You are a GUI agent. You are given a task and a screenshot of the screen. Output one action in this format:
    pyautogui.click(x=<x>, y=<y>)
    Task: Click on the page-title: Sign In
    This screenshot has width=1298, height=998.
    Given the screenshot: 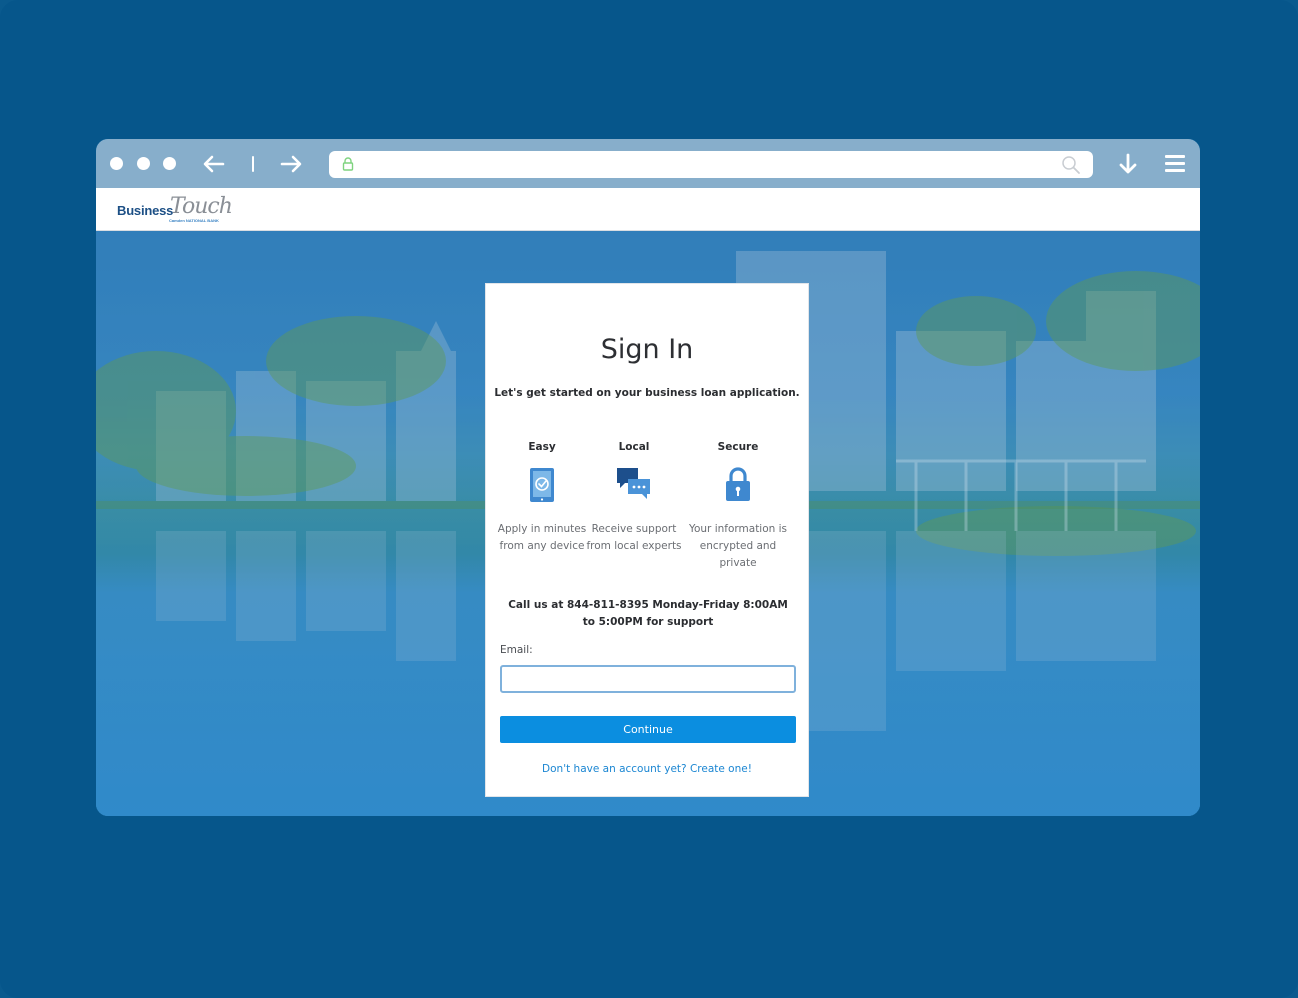 What is the action you would take?
    pyautogui.click(x=647, y=349)
    